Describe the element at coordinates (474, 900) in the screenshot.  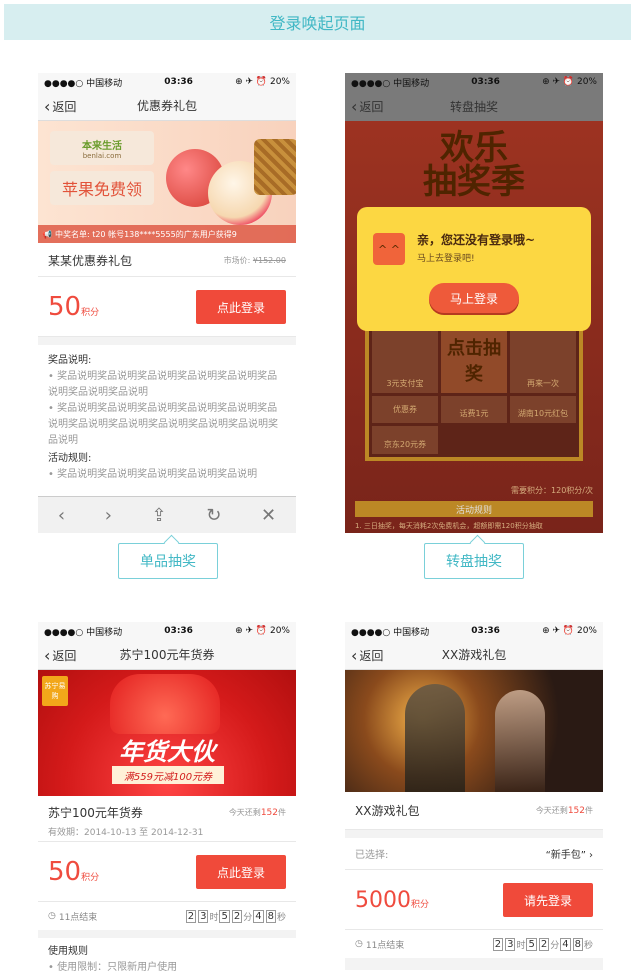
I see `points-row: 5000积分 请先登录` at that location.